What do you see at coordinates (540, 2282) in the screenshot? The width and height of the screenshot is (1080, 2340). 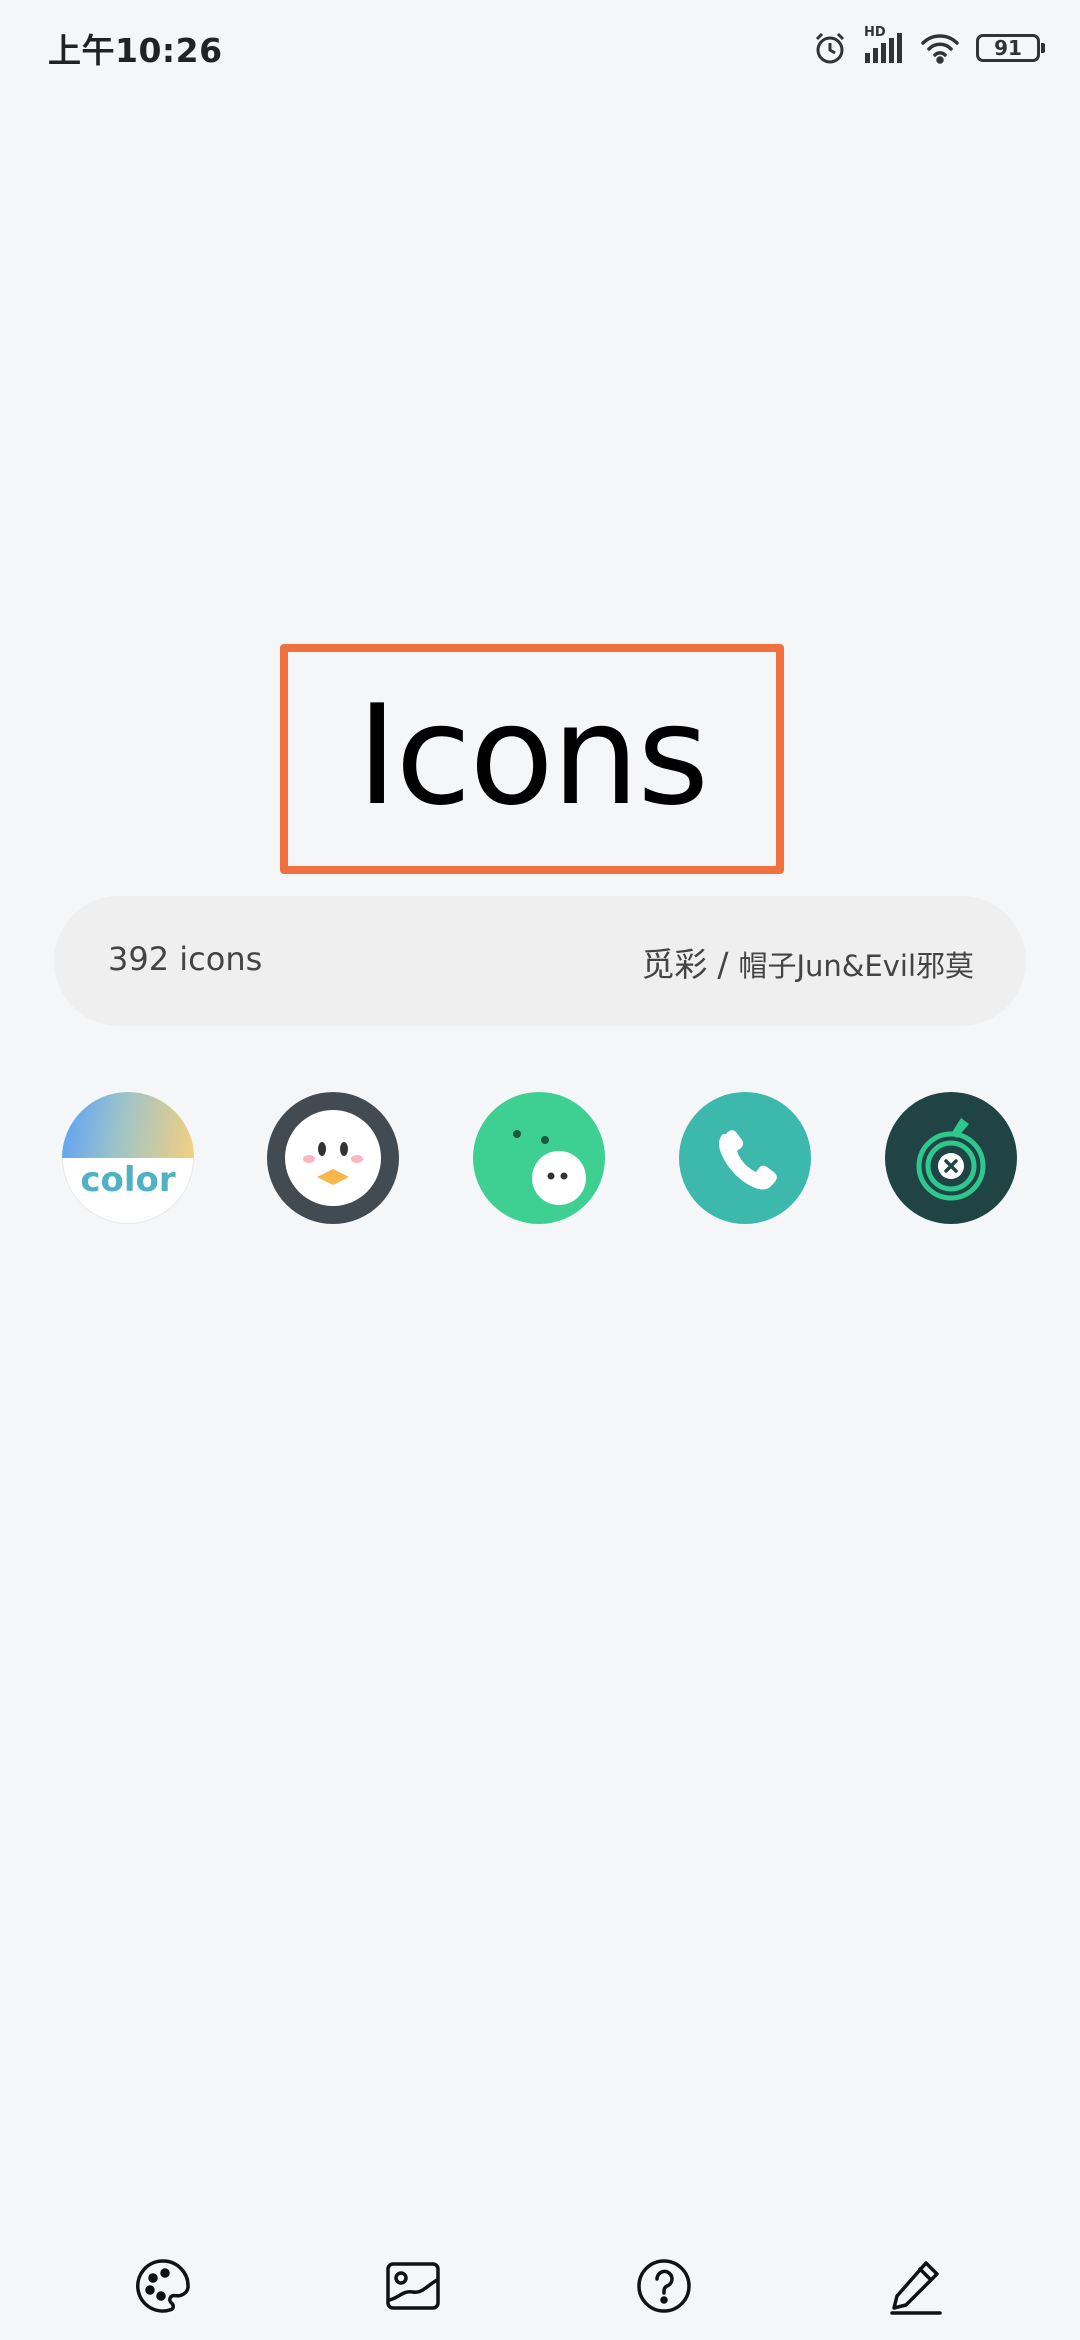 I see `bottom-nav` at bounding box center [540, 2282].